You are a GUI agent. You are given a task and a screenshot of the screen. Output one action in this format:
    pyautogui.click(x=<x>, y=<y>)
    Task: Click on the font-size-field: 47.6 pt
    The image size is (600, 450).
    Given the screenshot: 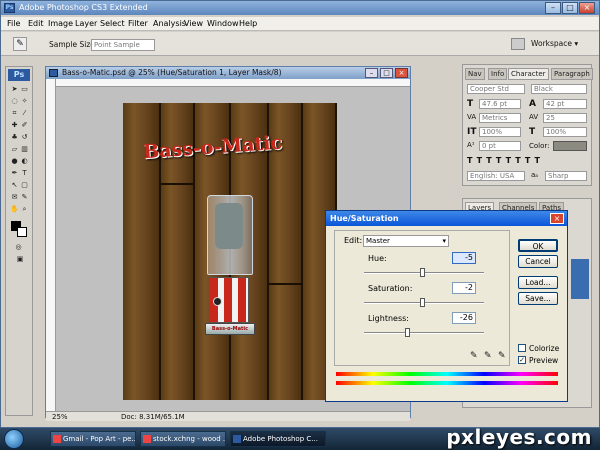 What is the action you would take?
    pyautogui.click(x=500, y=104)
    